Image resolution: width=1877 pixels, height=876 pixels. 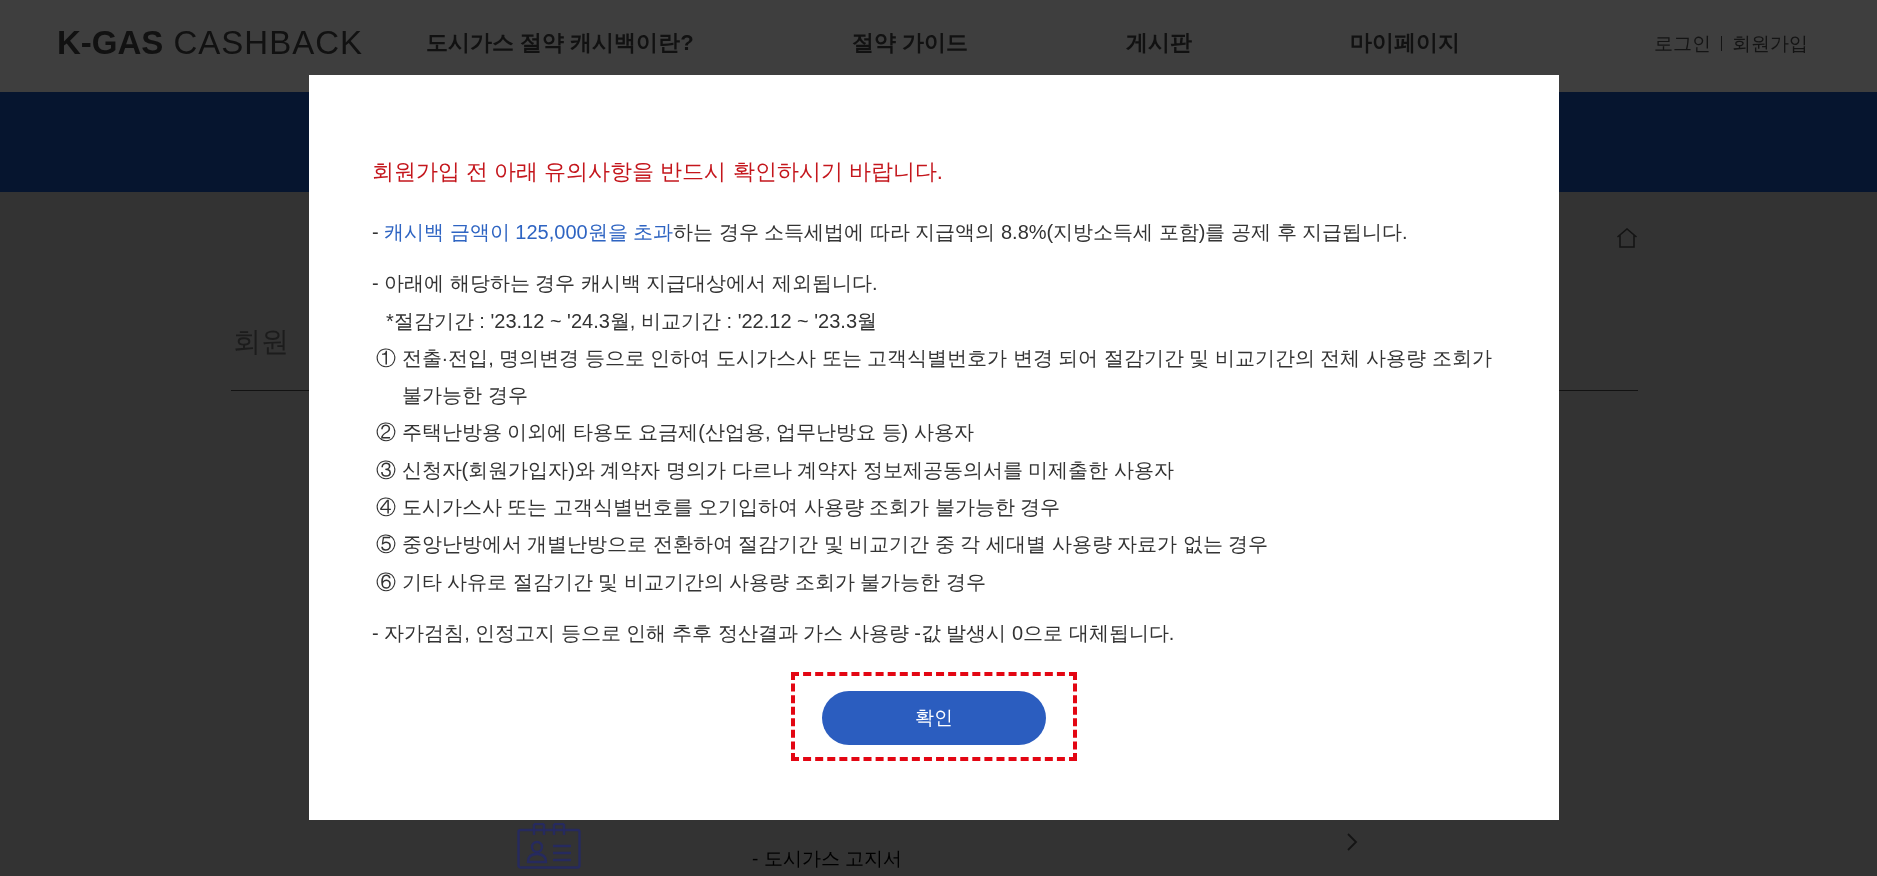 What do you see at coordinates (681, 582) in the screenshot?
I see `exclusion-item: ⑥ 기타 사유로 절감기간 및 비교기간의 사용량 조회가 불가능한 경우` at bounding box center [681, 582].